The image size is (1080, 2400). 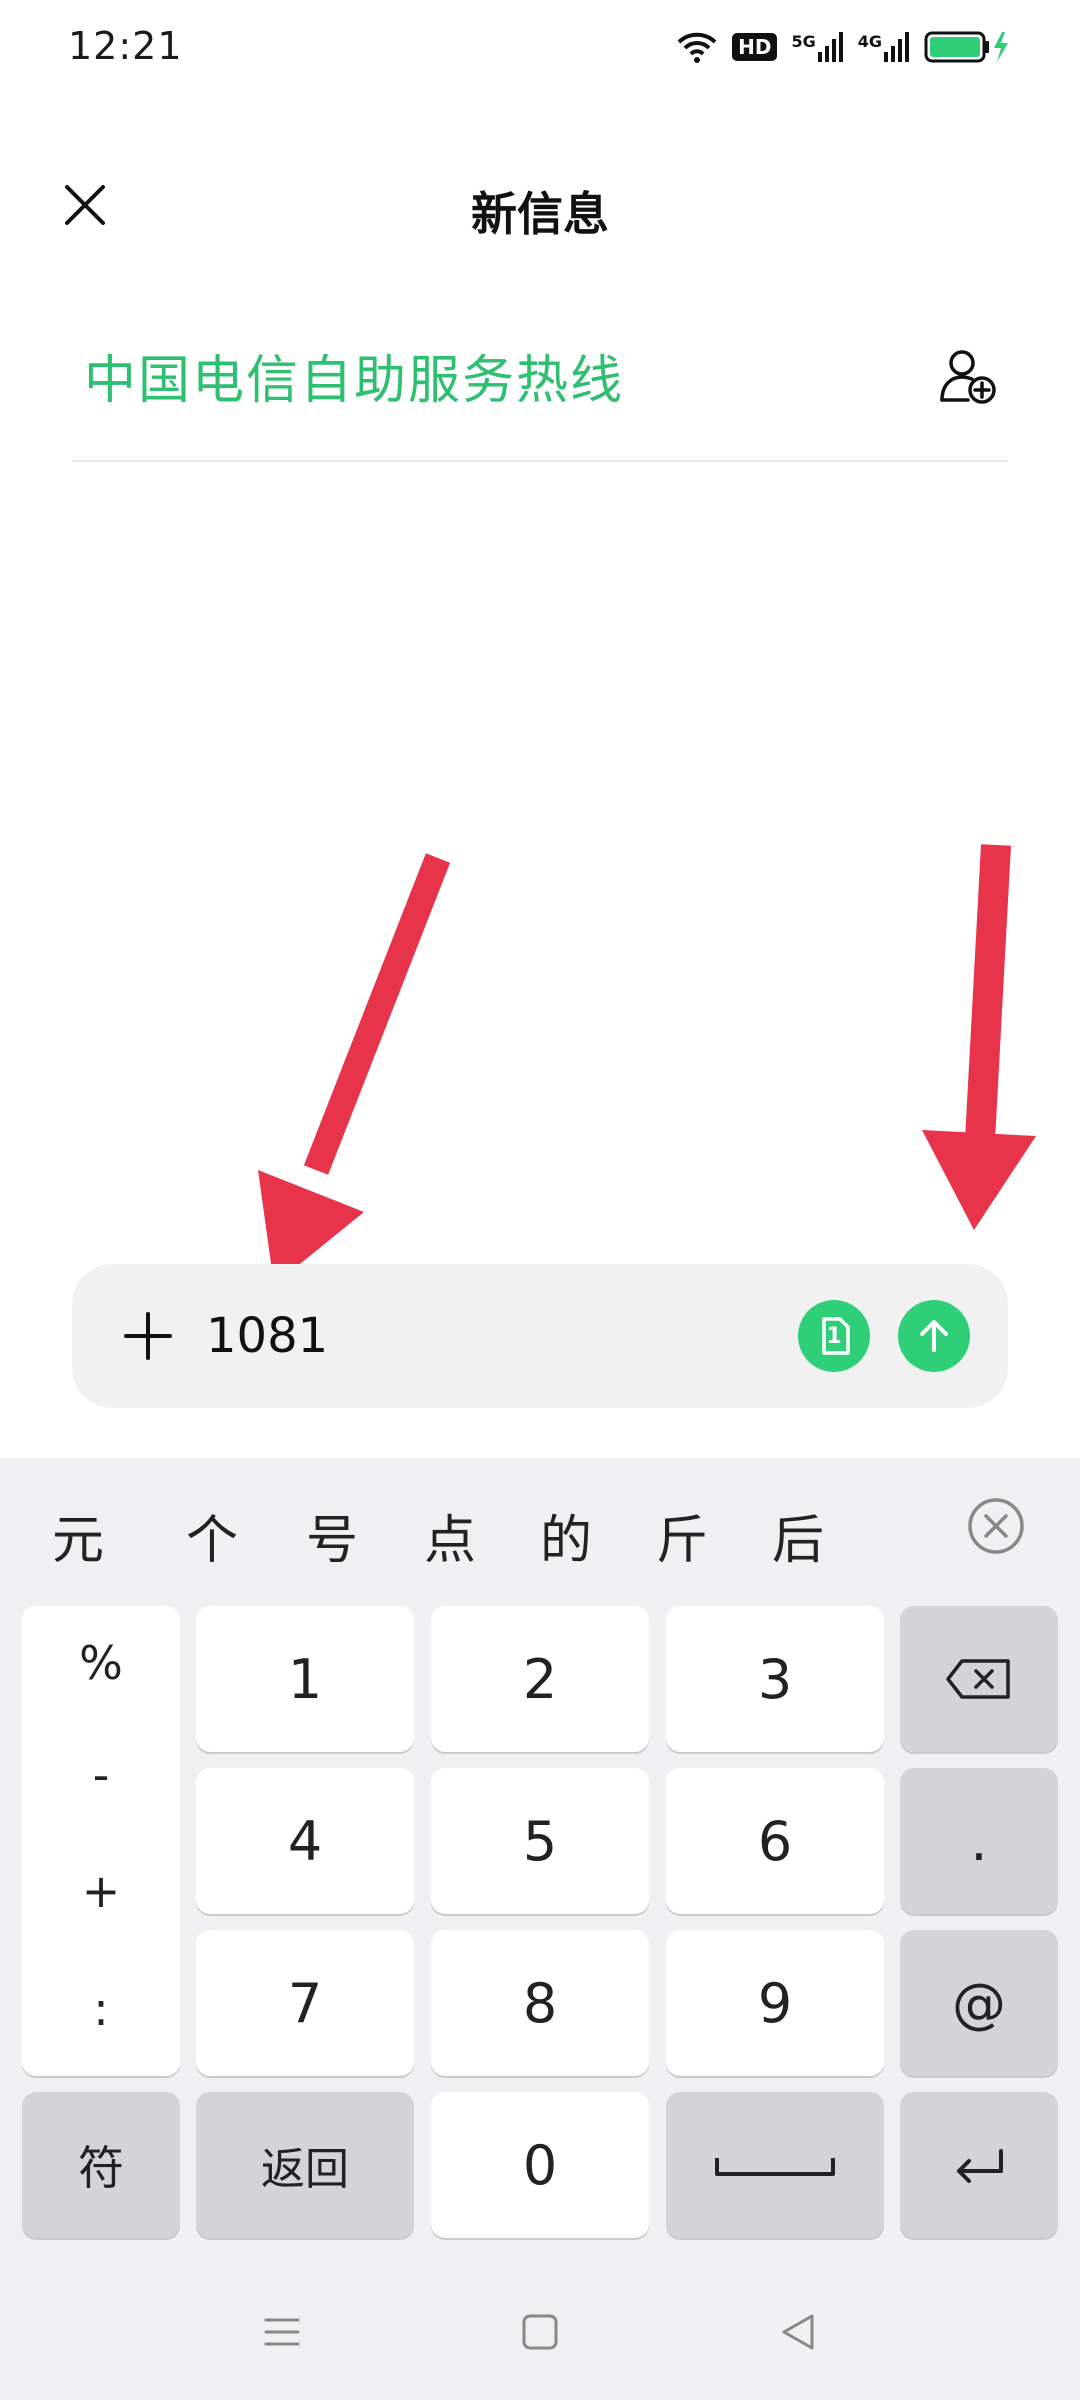 What do you see at coordinates (755, 47) in the screenshot?
I see `hd-badge: HD` at bounding box center [755, 47].